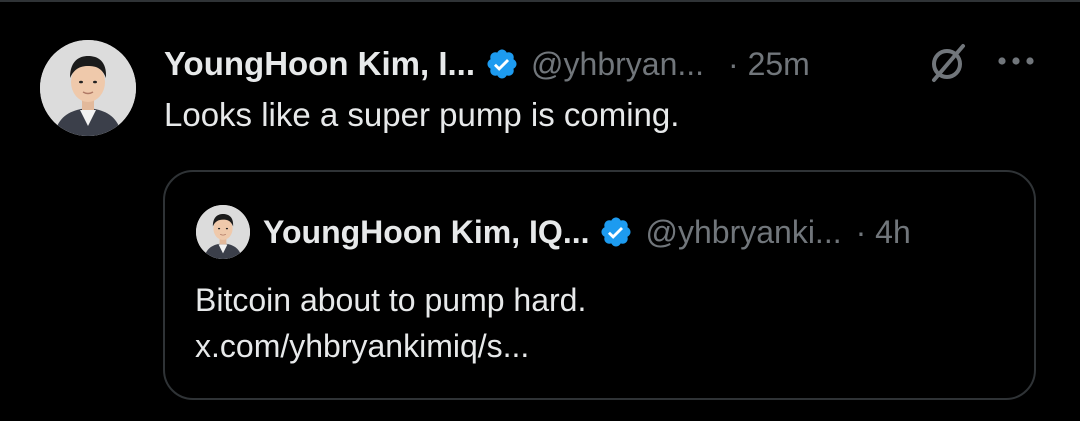  I want to click on top-divider, so click(540, 1).